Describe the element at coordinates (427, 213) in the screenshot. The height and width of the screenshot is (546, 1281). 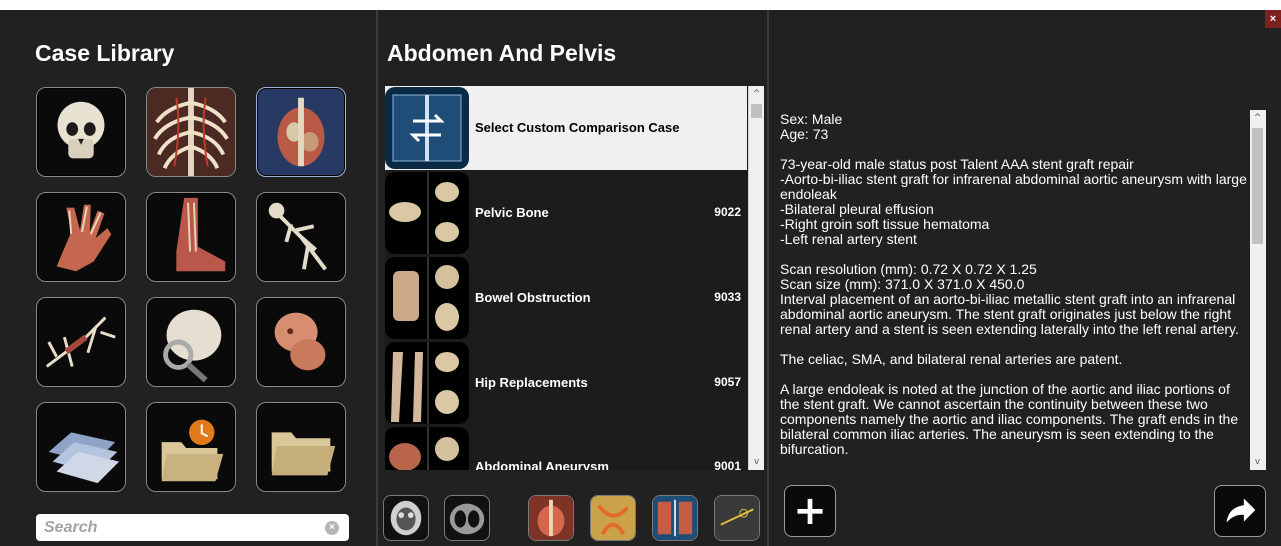
I see `pelvis-thumbnail-icon` at that location.